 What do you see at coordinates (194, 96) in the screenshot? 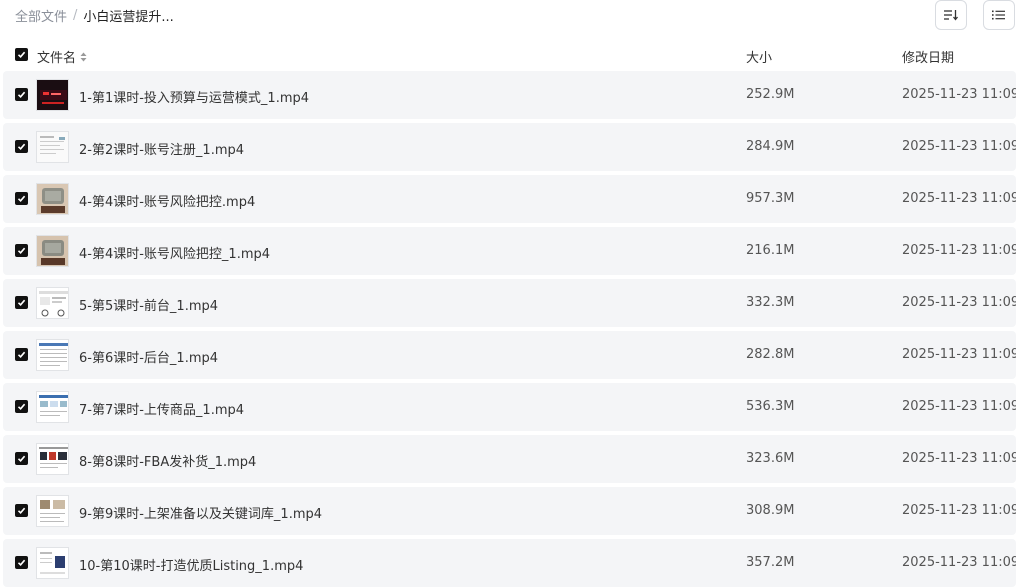
I see `file-name: 1-第1课时-投入预算与运营模式_1.mp4` at bounding box center [194, 96].